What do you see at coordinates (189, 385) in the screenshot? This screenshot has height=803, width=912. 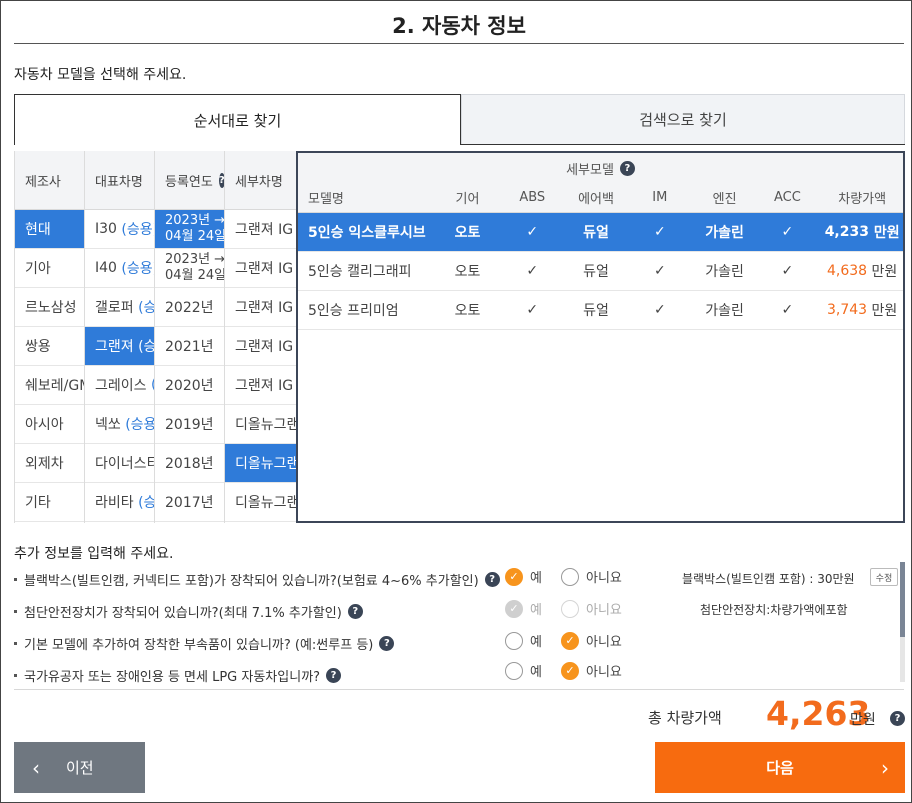 I see `year-item: 2020년` at bounding box center [189, 385].